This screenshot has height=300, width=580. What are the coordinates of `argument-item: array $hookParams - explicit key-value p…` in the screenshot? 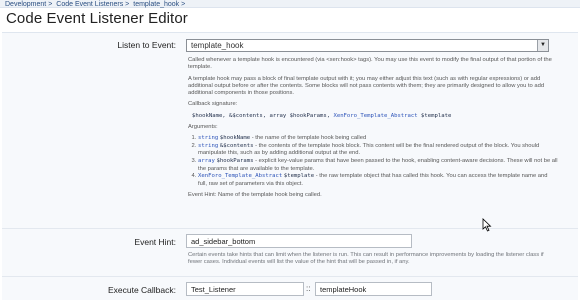 It's located at (378, 165).